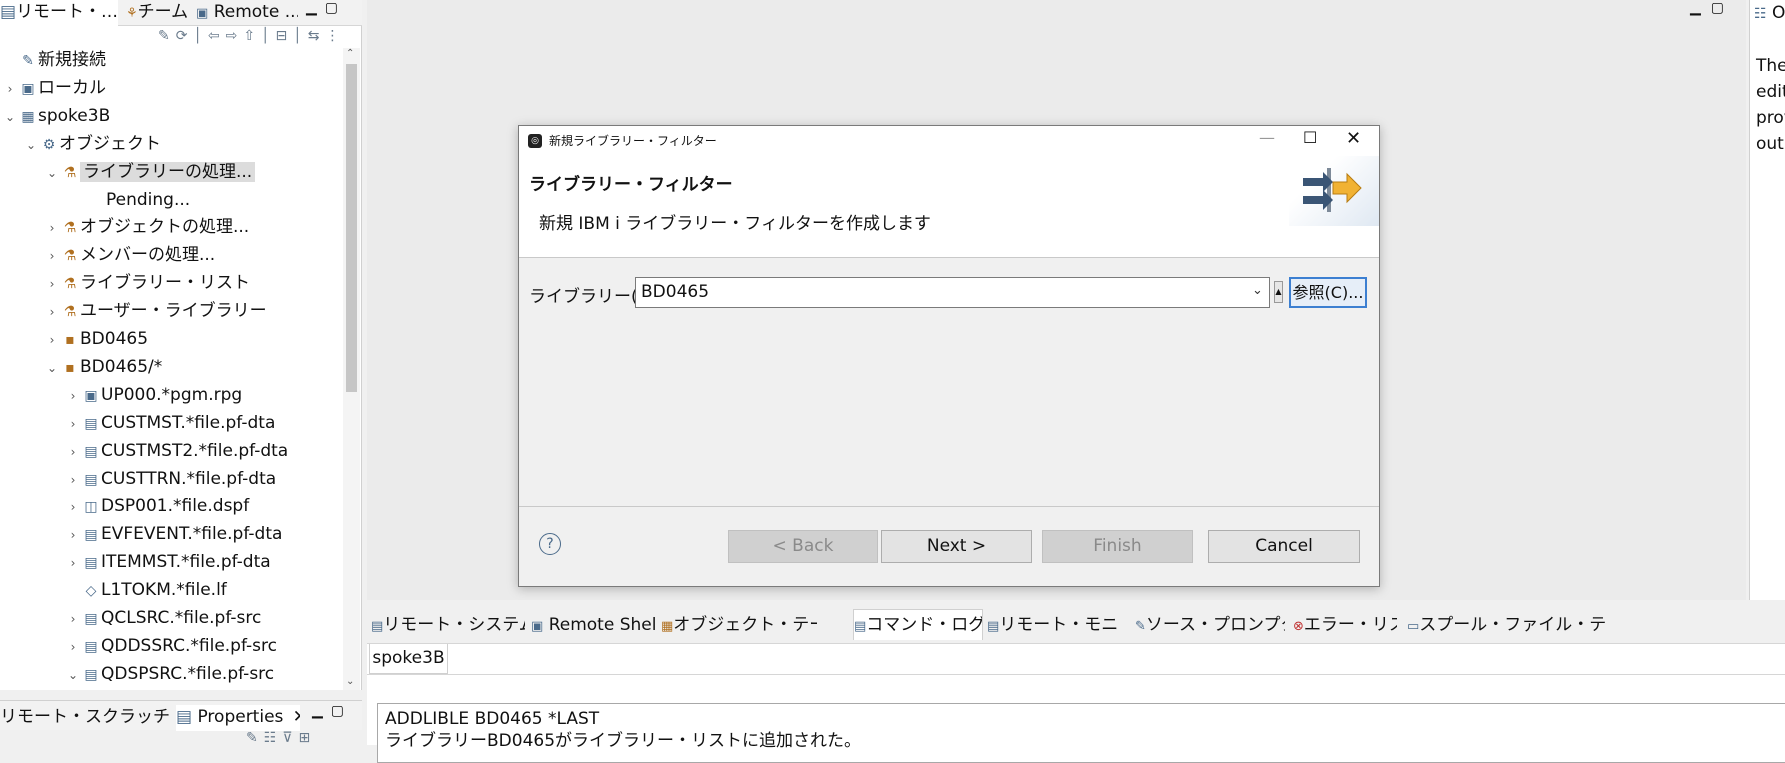  Describe the element at coordinates (1310, 137) in the screenshot. I see `maximize-icon: ☐` at that location.